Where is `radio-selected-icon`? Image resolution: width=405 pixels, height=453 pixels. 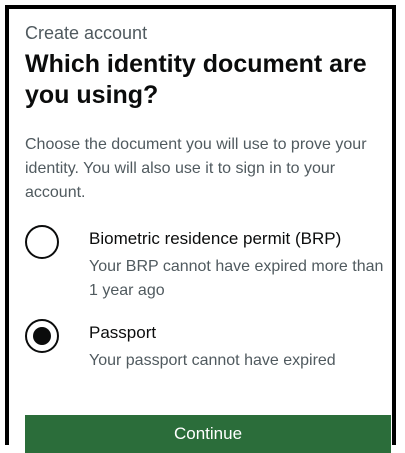 radio-selected-icon is located at coordinates (42, 336).